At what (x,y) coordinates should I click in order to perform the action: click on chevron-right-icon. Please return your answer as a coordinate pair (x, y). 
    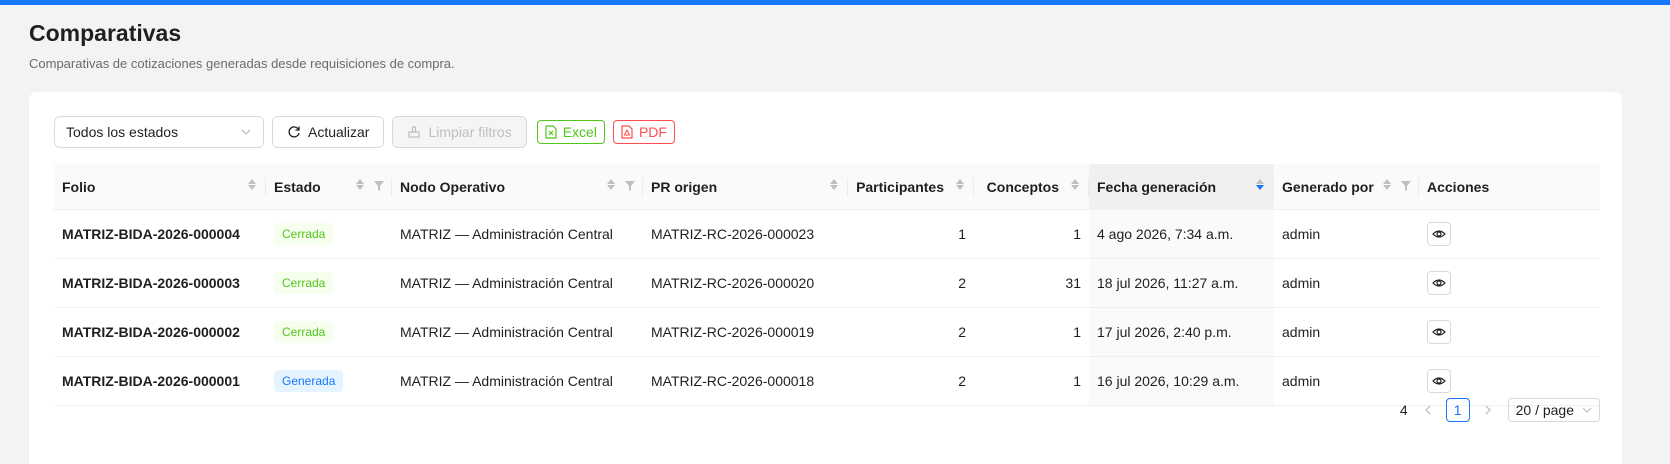
    Looking at the image, I should click on (1488, 410).